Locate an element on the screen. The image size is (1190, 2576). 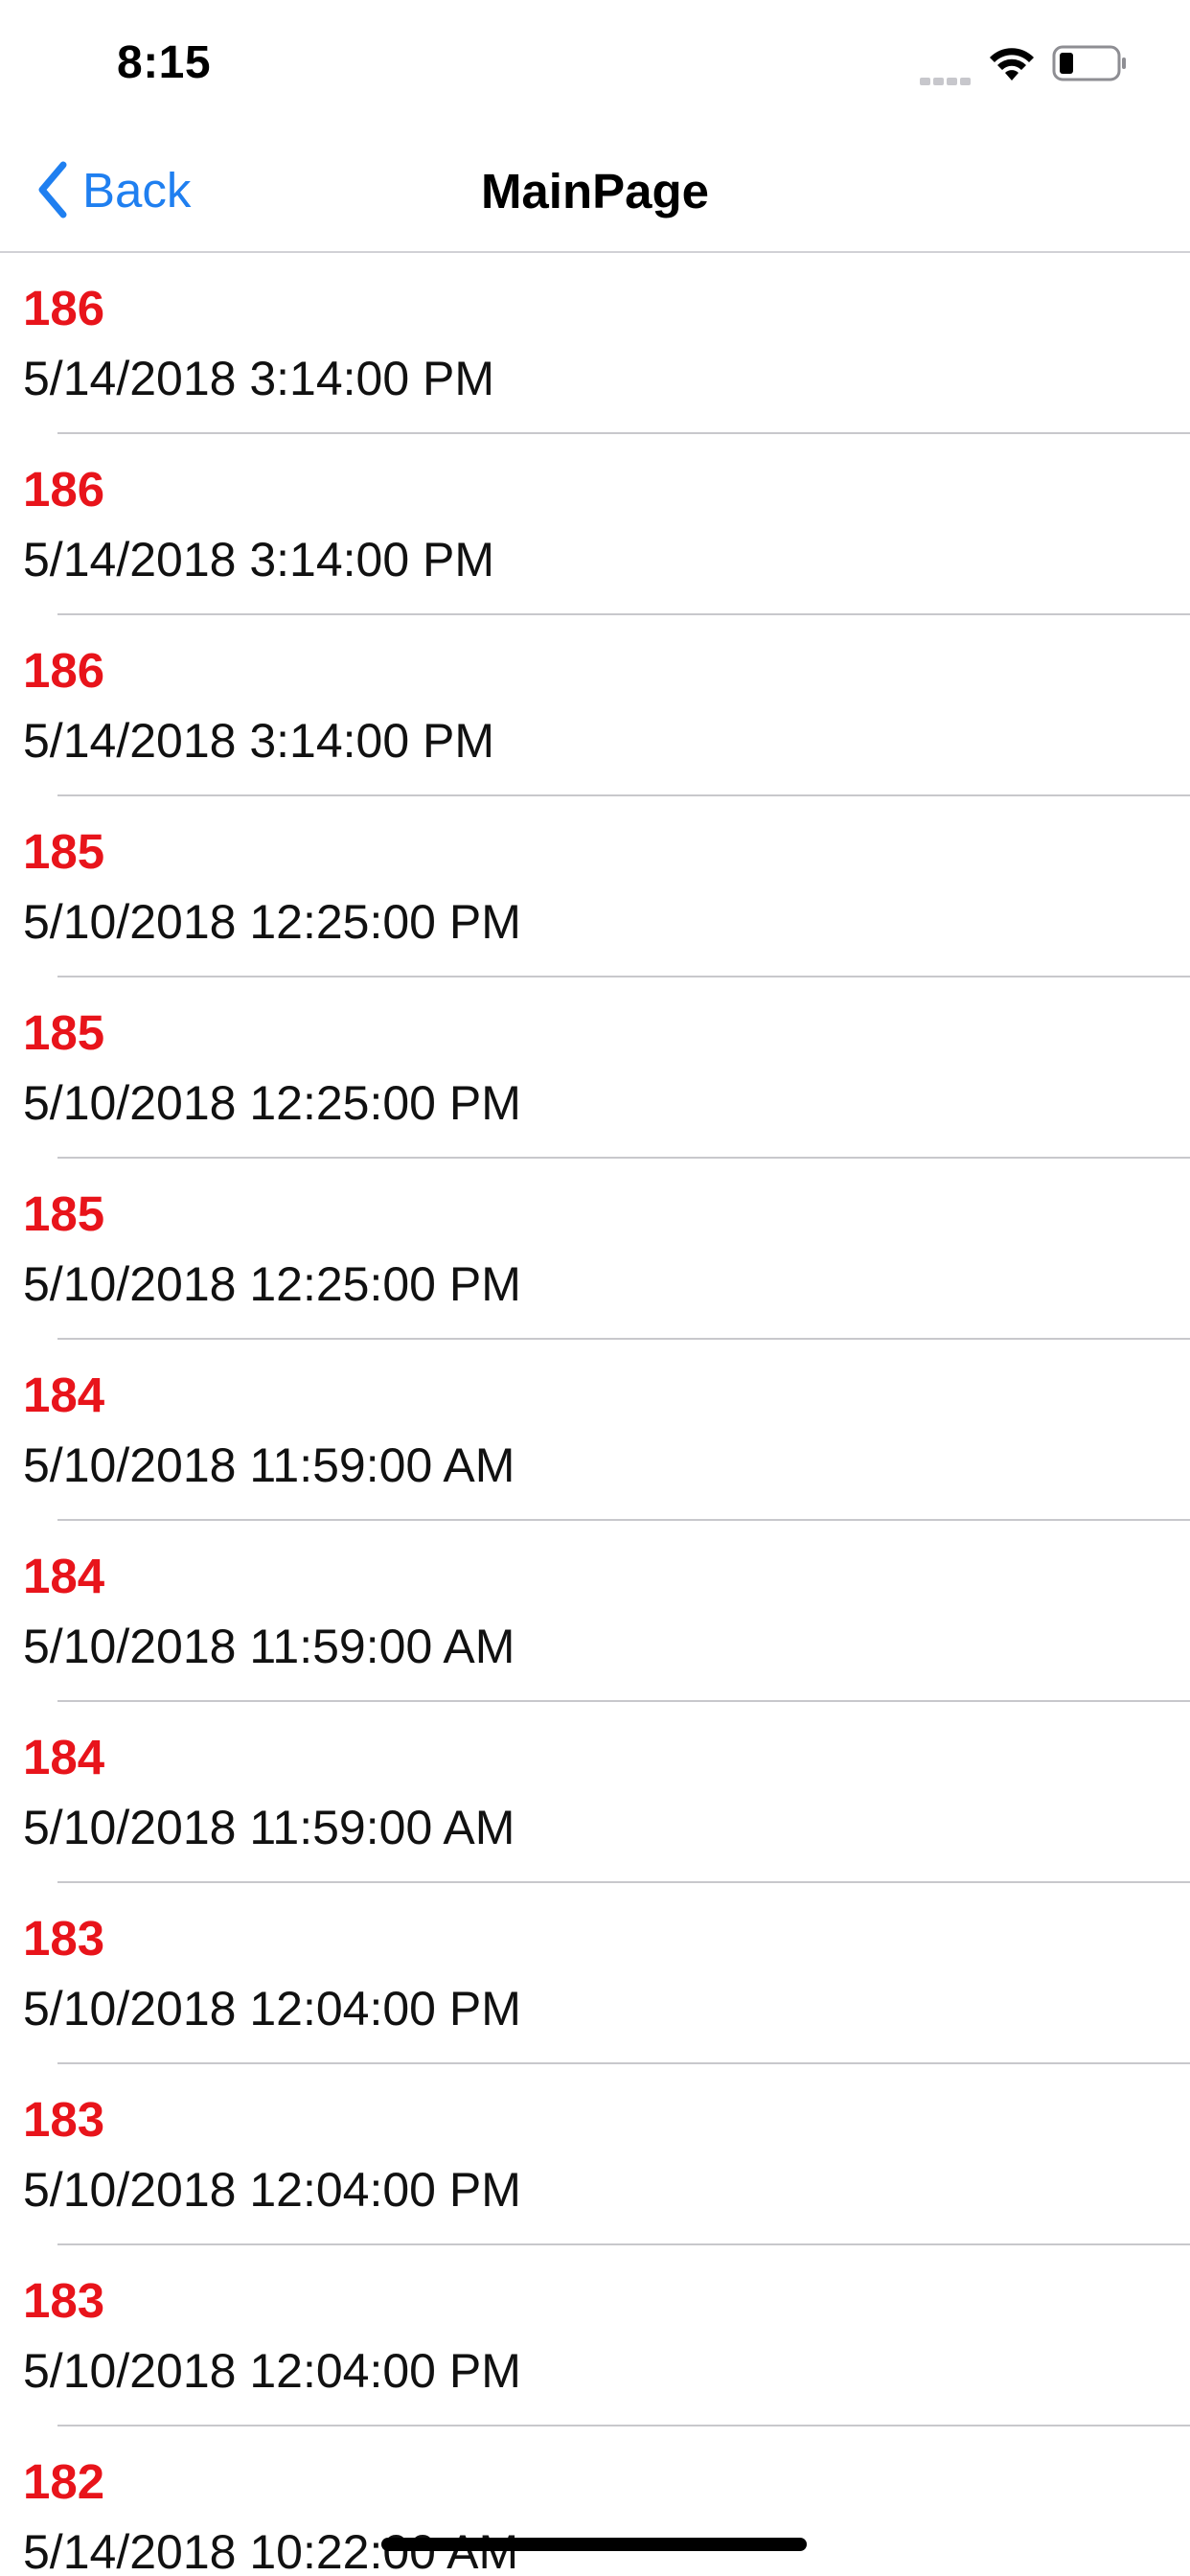
signal-dots-icon is located at coordinates (947, 79).